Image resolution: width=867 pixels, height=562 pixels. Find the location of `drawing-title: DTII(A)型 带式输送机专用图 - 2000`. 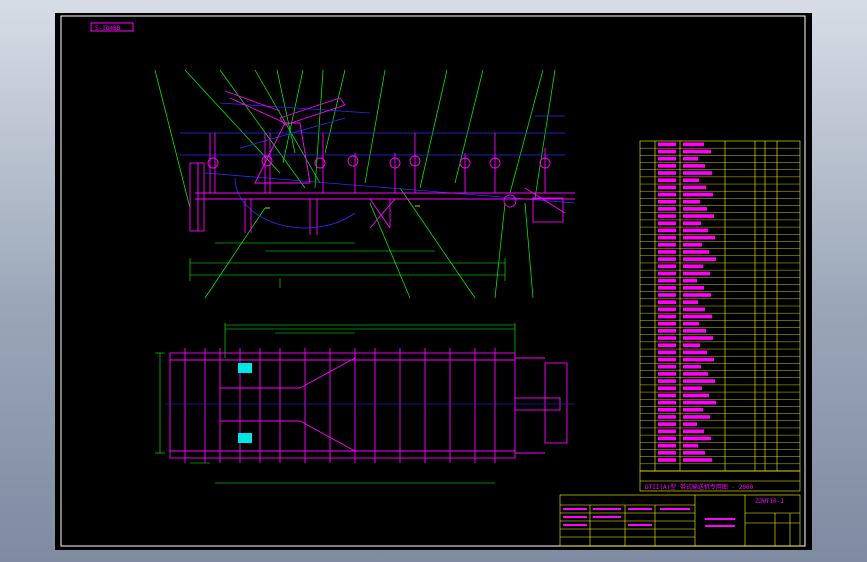

drawing-title: DTII(A)型 带式输送机专用图 - 2000 is located at coordinates (699, 487).